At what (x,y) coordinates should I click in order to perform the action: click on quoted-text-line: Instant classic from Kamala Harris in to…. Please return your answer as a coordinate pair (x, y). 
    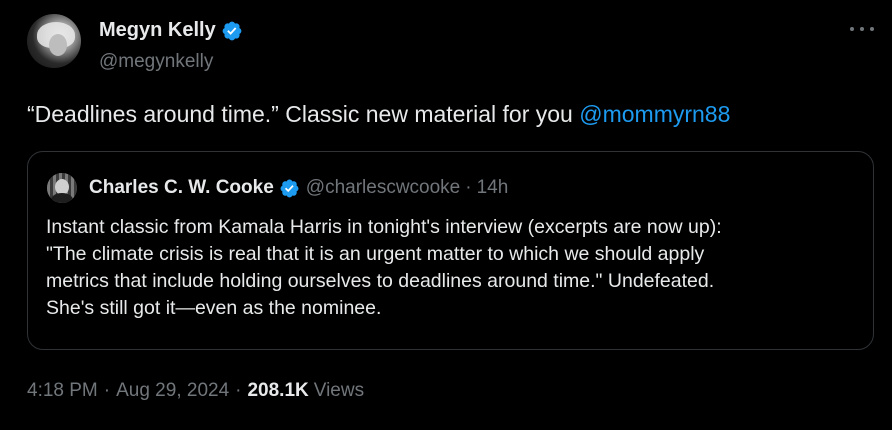
    Looking at the image, I should click on (384, 227).